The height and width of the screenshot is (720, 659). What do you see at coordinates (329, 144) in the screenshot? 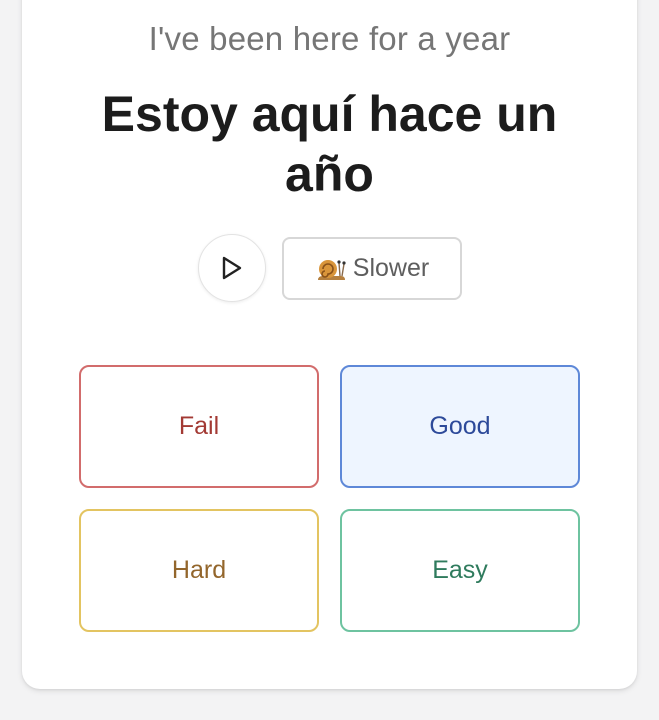
I see `answer-text: Estoy aquí hace un año` at bounding box center [329, 144].